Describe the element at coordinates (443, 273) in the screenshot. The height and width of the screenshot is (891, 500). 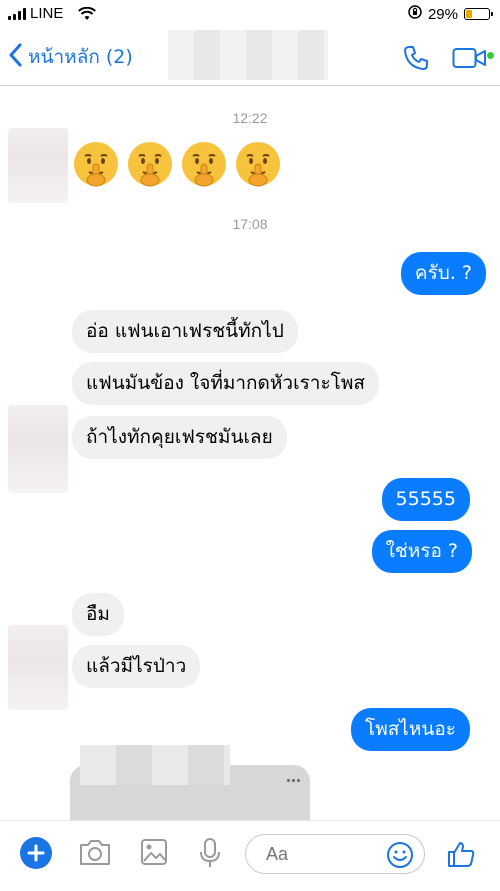
I see `outgoing-message: ครับ. ?` at that location.